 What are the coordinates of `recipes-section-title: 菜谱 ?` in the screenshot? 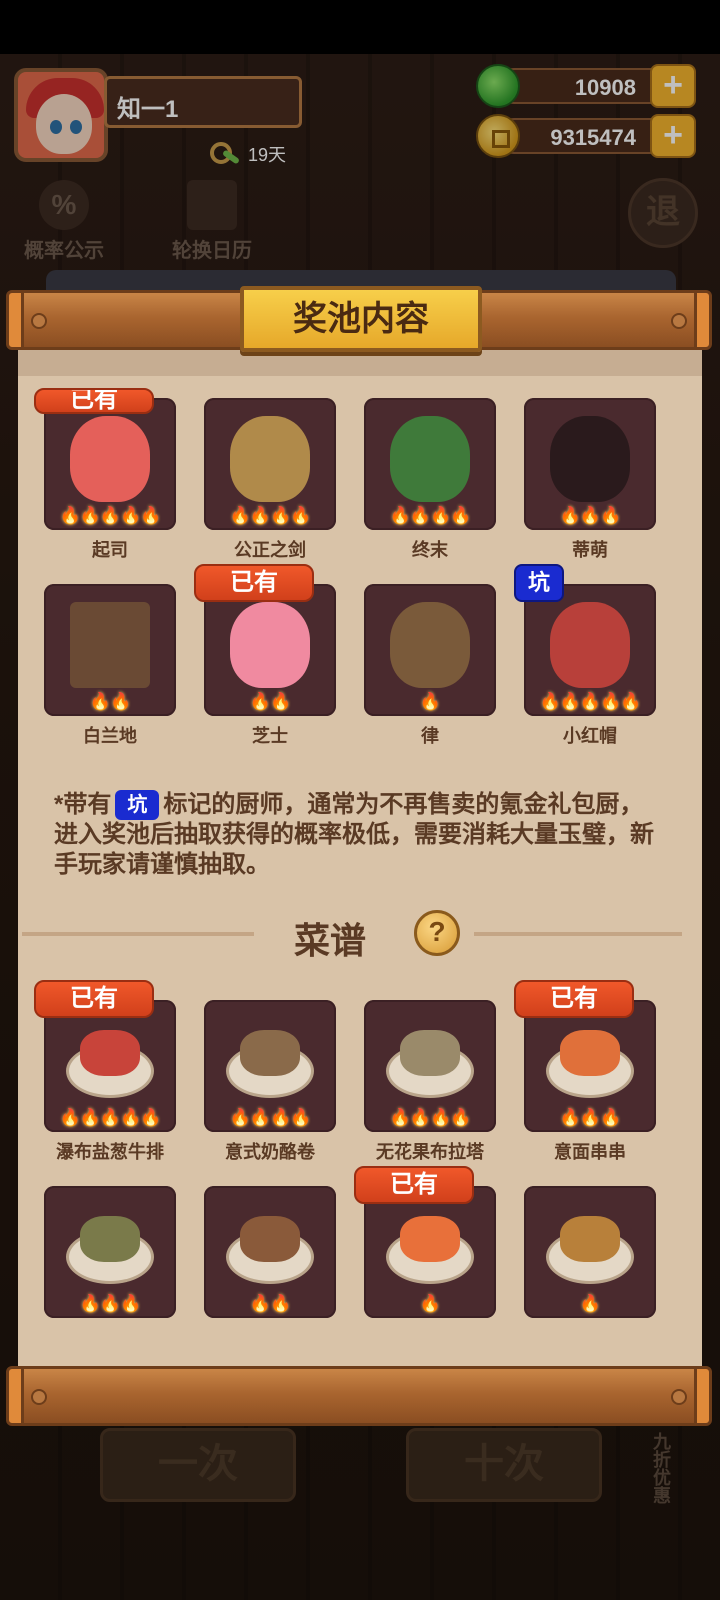 It's located at (352, 934).